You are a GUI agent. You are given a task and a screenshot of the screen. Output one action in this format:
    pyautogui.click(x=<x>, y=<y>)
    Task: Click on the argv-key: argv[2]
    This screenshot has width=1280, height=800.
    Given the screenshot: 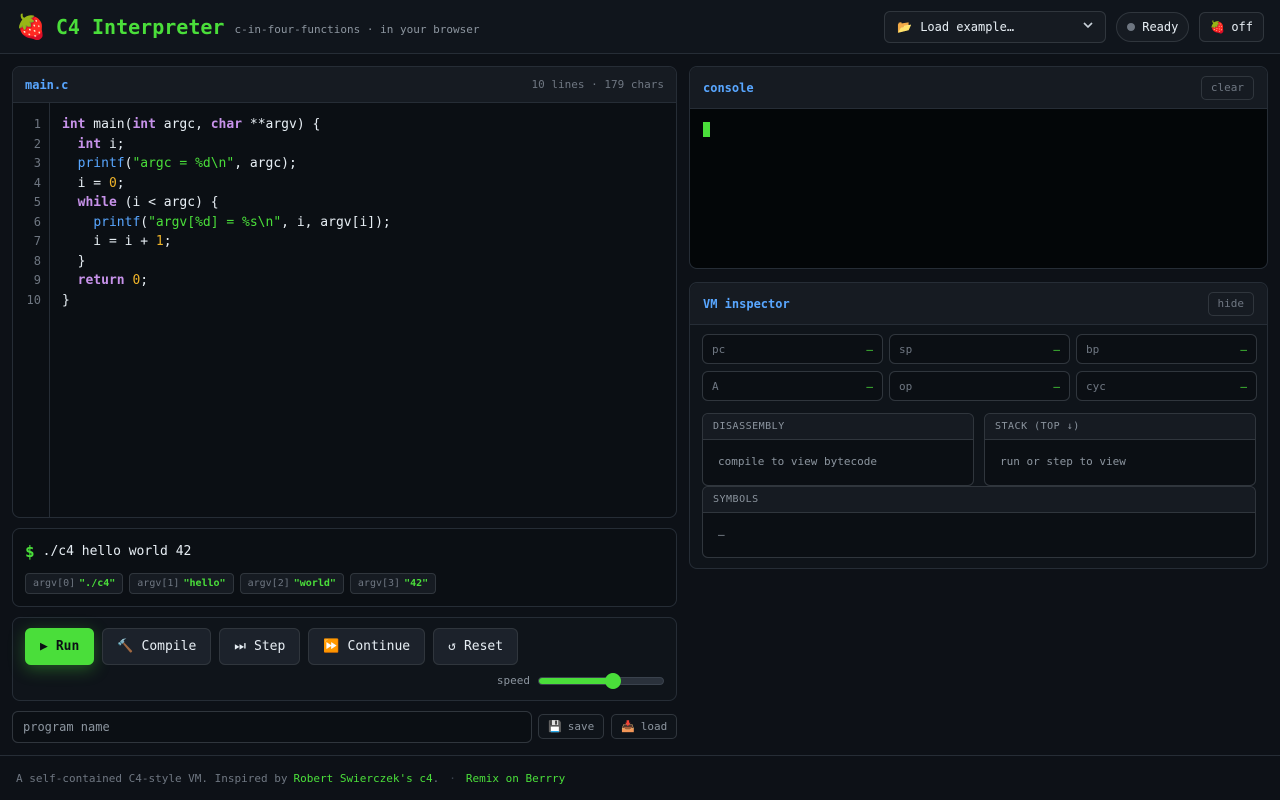 What is the action you would take?
    pyautogui.click(x=268, y=583)
    